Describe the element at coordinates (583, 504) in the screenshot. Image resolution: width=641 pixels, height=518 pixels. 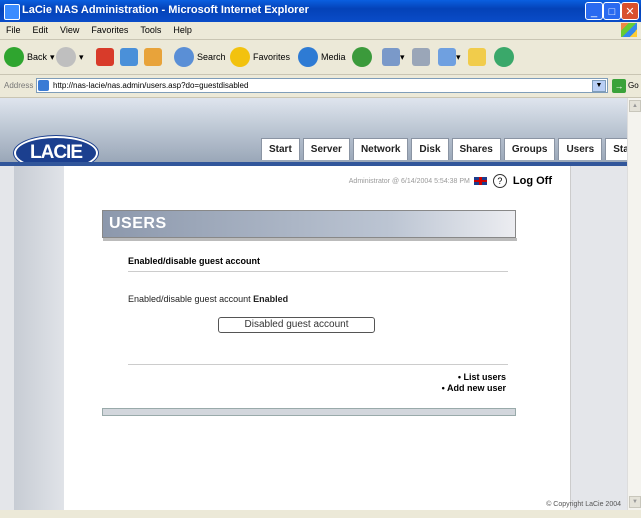
I see `copyright-text: © Copyright LaCie 2004` at that location.